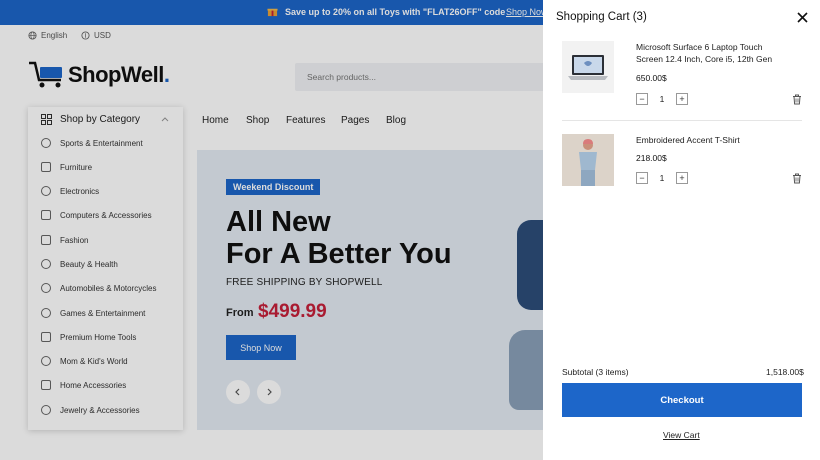  I want to click on subtotal-label: Subtotal (3 items), so click(595, 372).